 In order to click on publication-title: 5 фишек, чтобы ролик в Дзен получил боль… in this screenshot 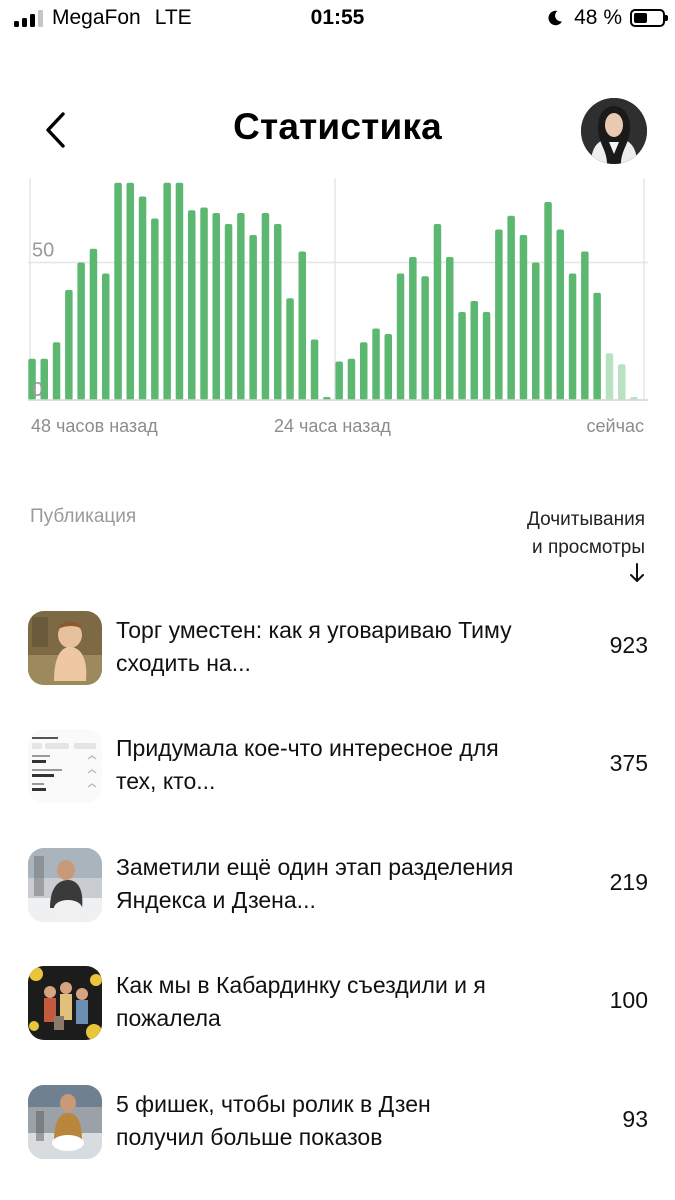, I will do `click(273, 1120)`.